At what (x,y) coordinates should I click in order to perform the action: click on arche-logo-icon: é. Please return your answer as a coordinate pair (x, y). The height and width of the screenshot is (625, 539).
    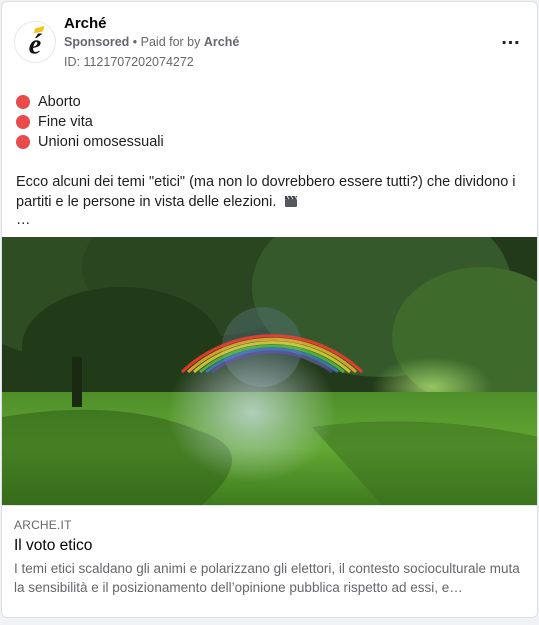
    Looking at the image, I should click on (35, 42).